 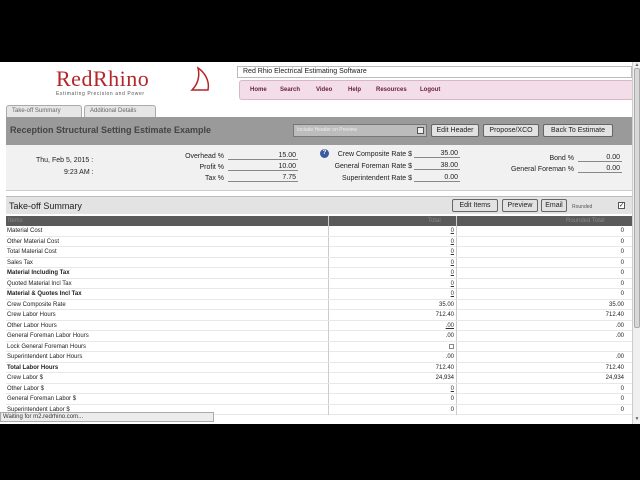 I want to click on crew-rate-label: Crew Composite Rate $, so click(x=374, y=154).